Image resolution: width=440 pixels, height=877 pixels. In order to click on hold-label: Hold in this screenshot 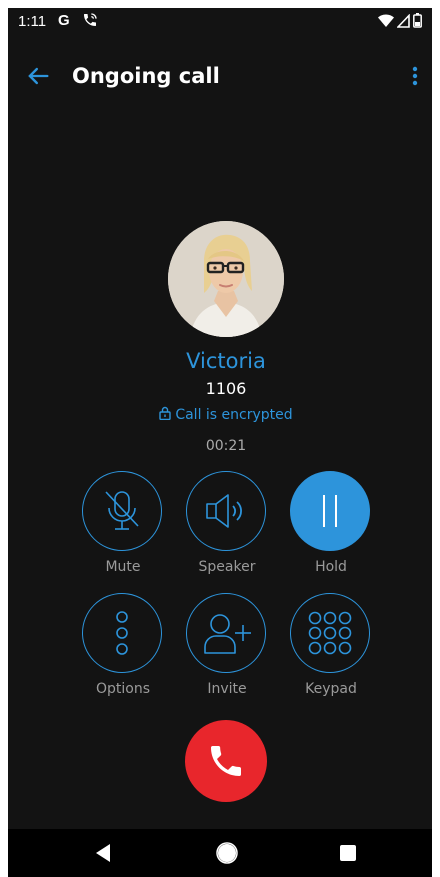, I will do `click(331, 567)`.